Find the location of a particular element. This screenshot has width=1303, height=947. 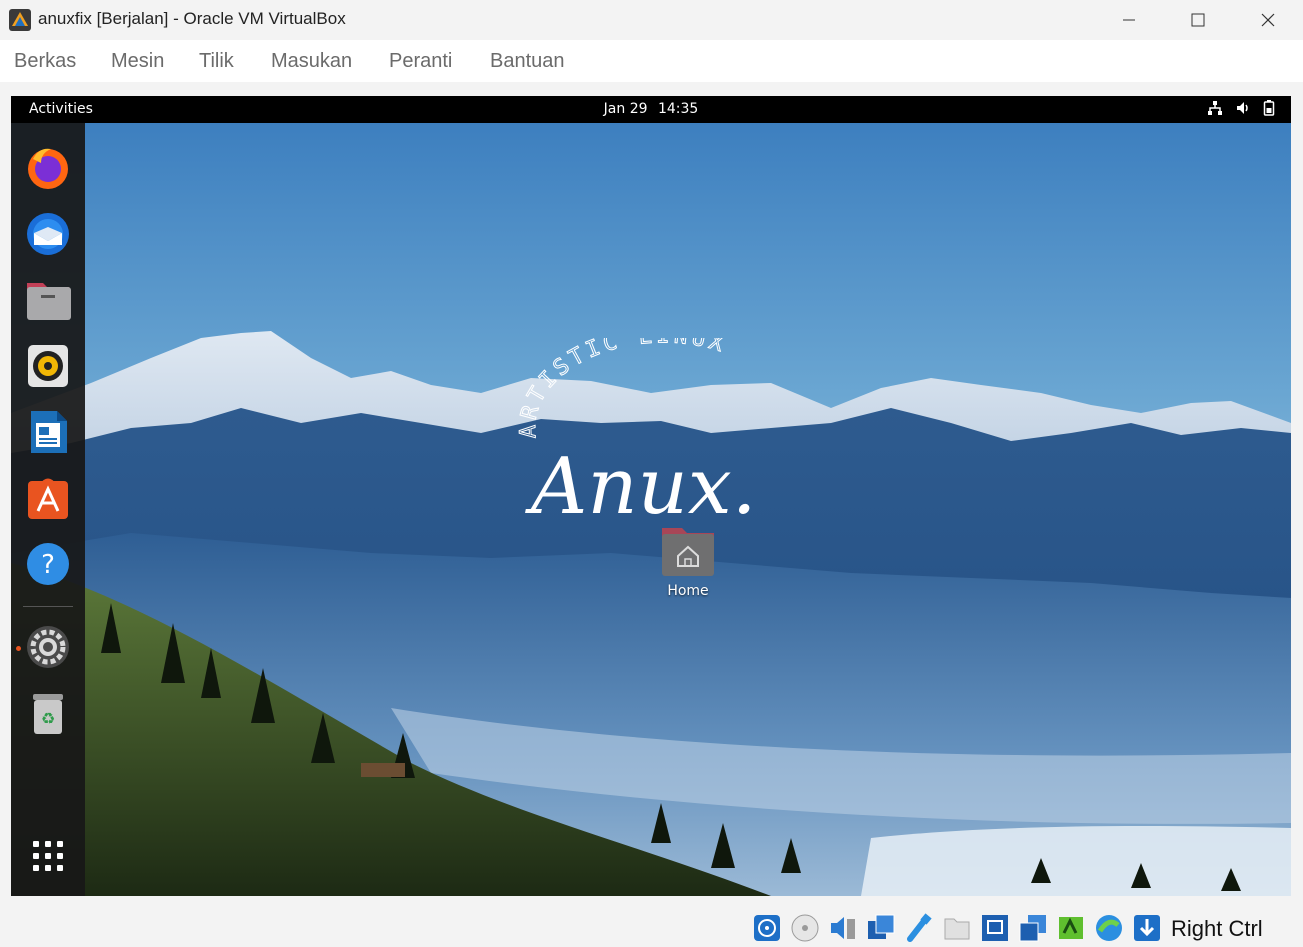

dock-item-show-applications is located at coordinates (48, 856).